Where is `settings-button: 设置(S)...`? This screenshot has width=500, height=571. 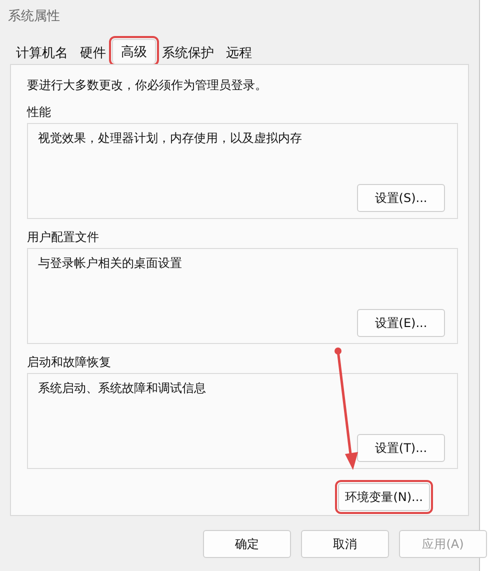 settings-button: 设置(S)... is located at coordinates (401, 198).